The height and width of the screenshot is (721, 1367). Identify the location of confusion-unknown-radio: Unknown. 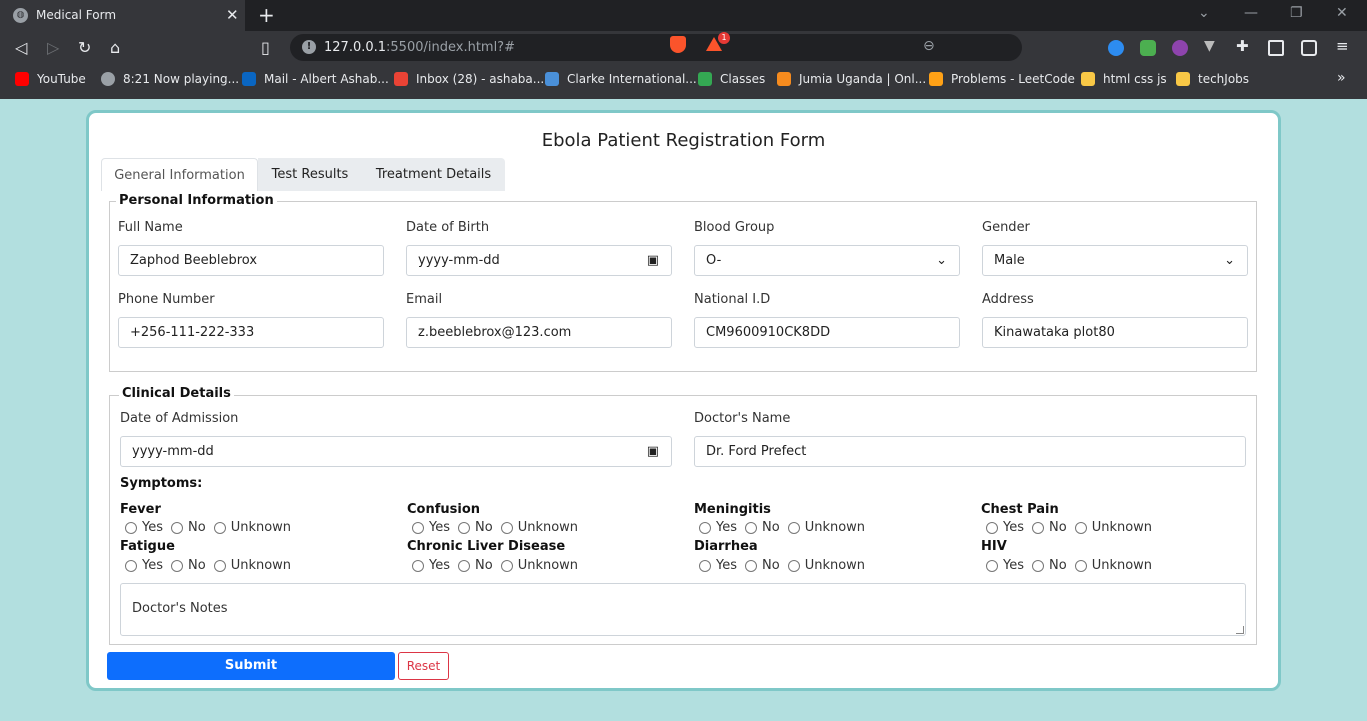
(539, 527).